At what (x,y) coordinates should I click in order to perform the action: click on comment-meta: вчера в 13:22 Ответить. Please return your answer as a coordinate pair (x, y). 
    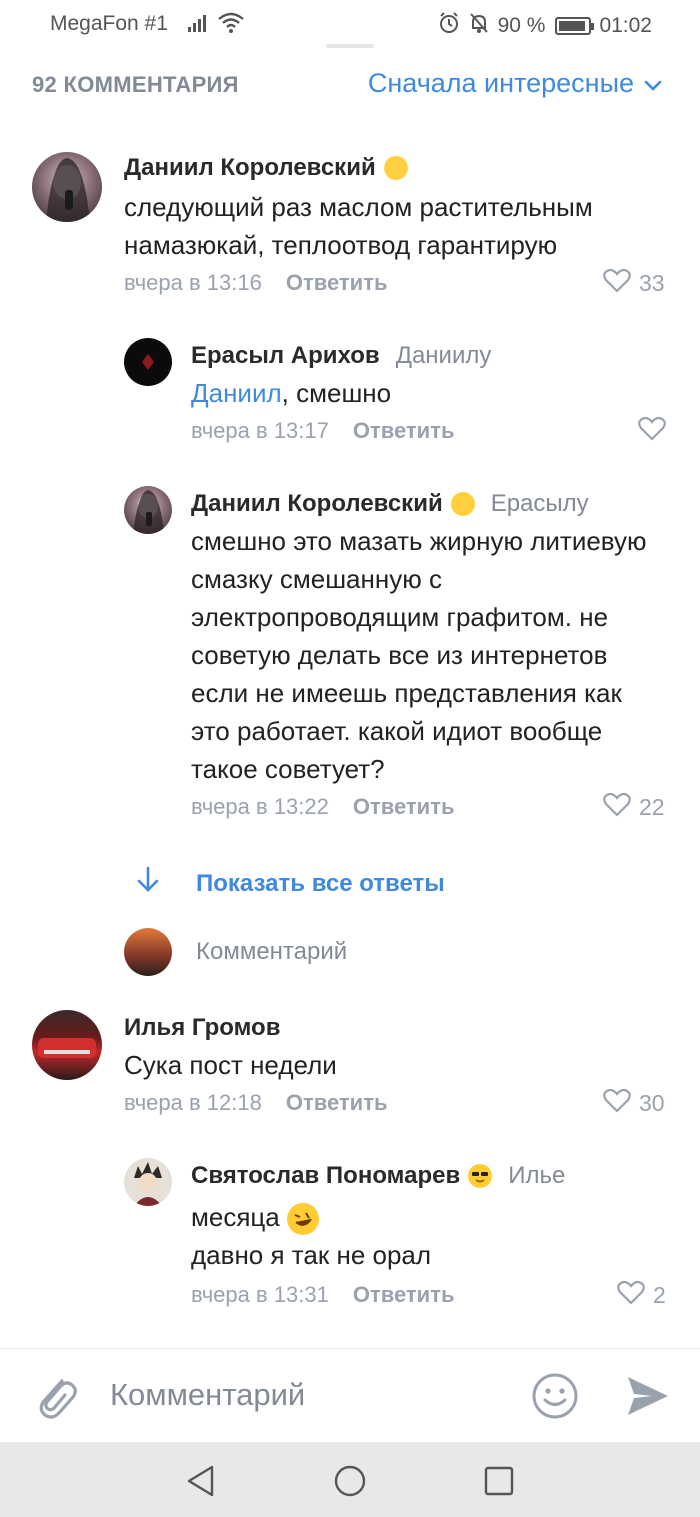
    Looking at the image, I should click on (323, 807).